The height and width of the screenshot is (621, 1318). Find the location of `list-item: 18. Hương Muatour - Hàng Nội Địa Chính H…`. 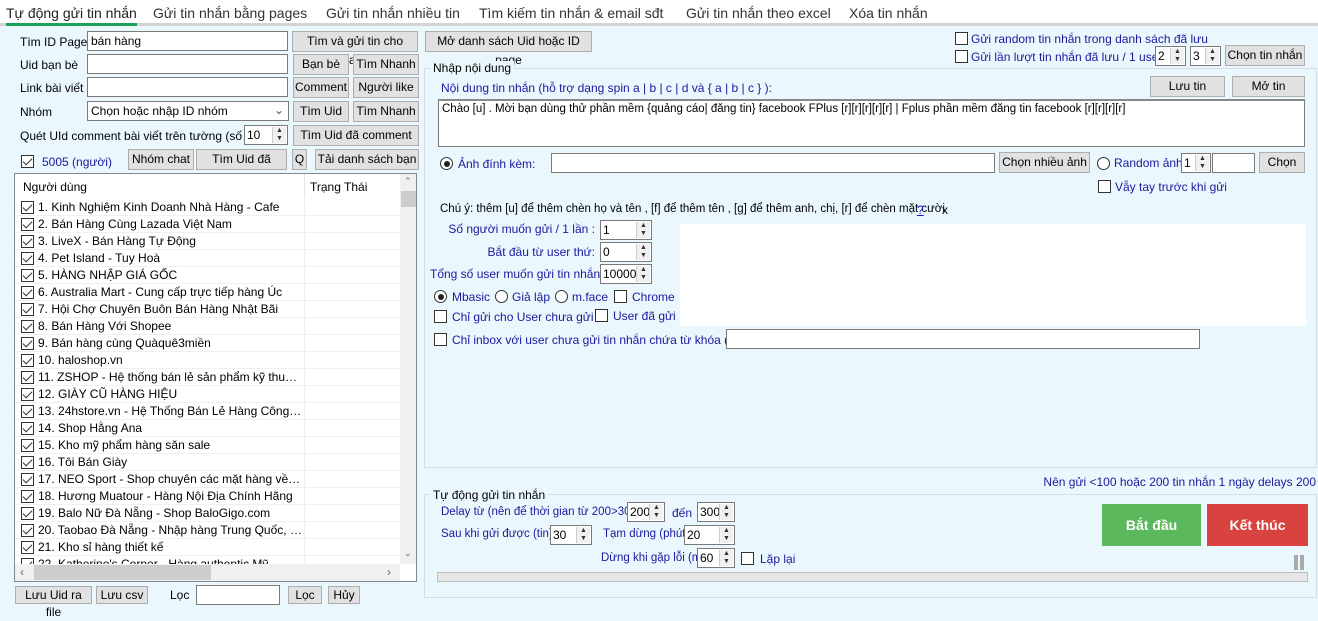

list-item: 18. Hương Muatour - Hàng Nội Địa Chính H… is located at coordinates (207, 496).